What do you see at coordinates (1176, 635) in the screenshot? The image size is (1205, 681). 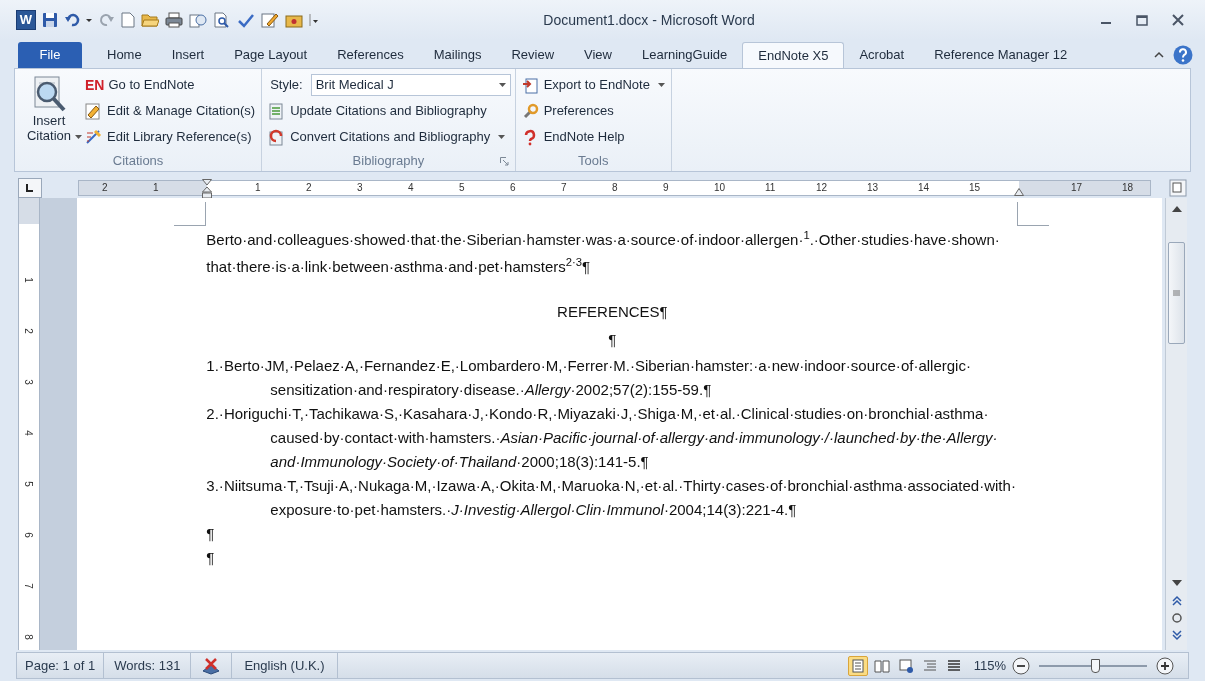 I see `next-page-icon` at bounding box center [1176, 635].